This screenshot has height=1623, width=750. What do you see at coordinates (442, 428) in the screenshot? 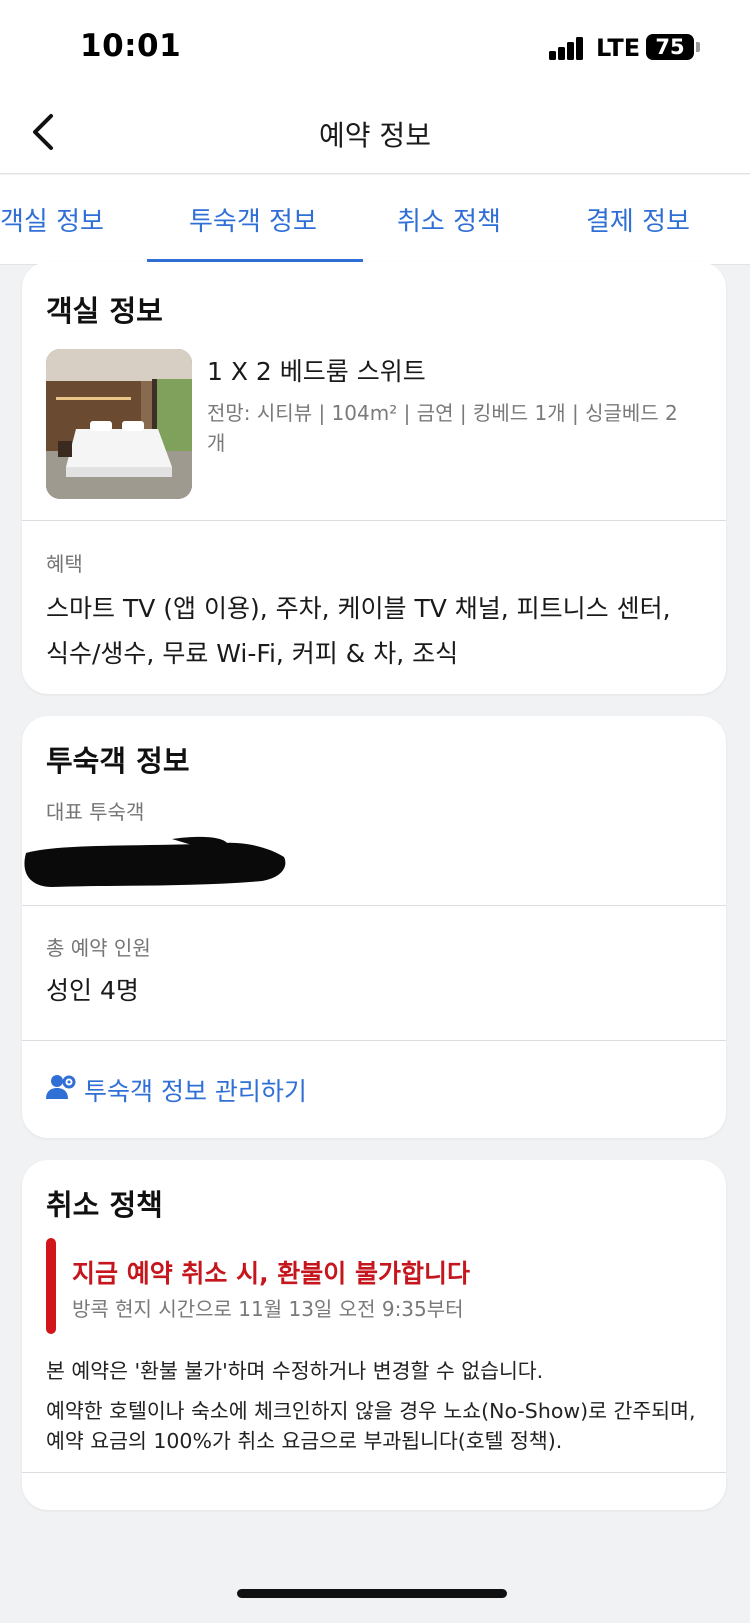
I see `room-description: 전망: 시티뷰 | 104m² | 금연 | 킹베드 1개 | 싱글베드 2개` at bounding box center [442, 428].